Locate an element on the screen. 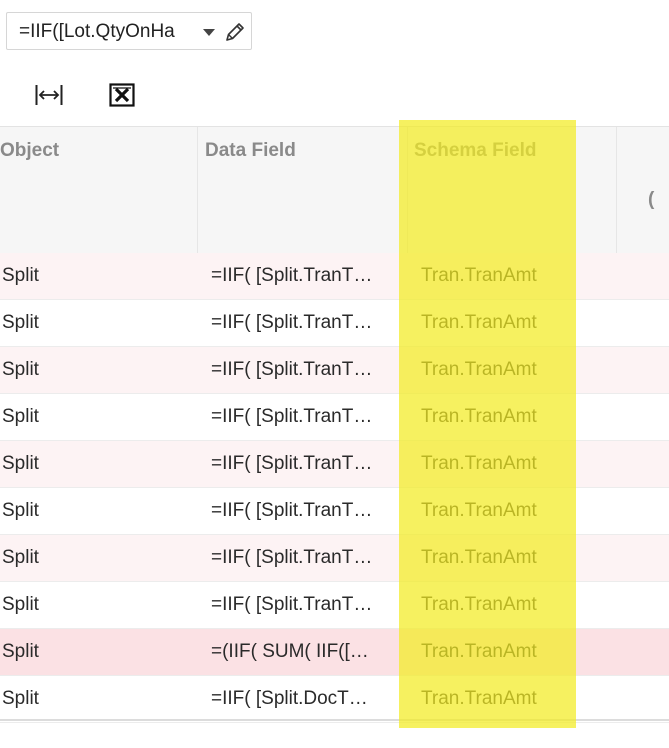  export-excel-icon is located at coordinates (122, 95).